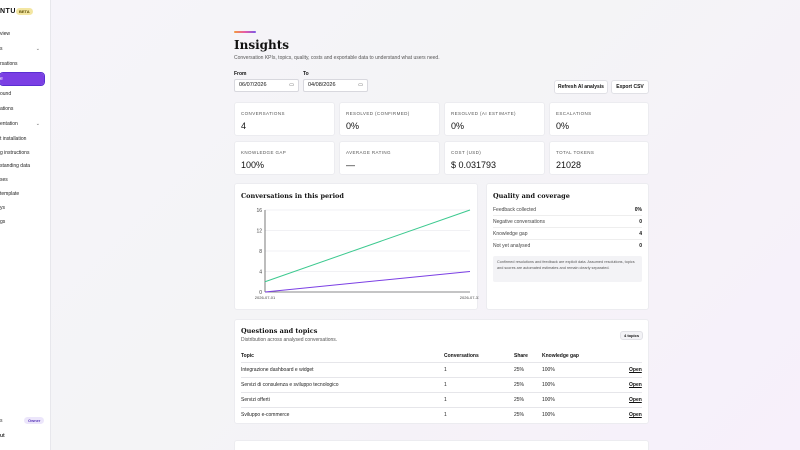 This screenshot has height=450, width=800. I want to click on y-tick-label: 12, so click(259, 232).